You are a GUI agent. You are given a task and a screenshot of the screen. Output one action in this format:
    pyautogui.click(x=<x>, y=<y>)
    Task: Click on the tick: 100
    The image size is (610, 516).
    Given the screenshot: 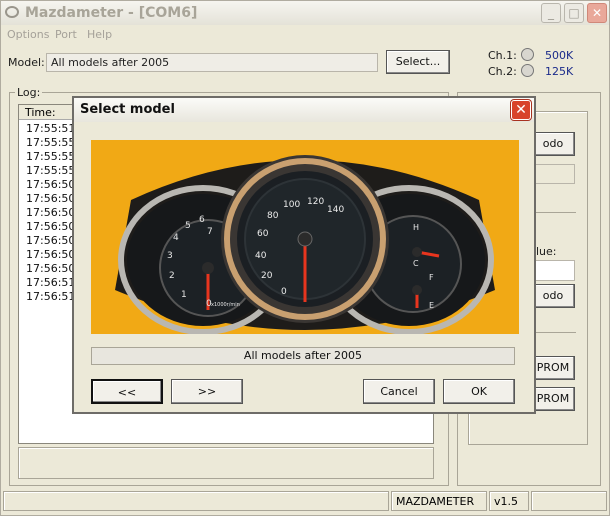 What is the action you would take?
    pyautogui.click(x=291, y=205)
    